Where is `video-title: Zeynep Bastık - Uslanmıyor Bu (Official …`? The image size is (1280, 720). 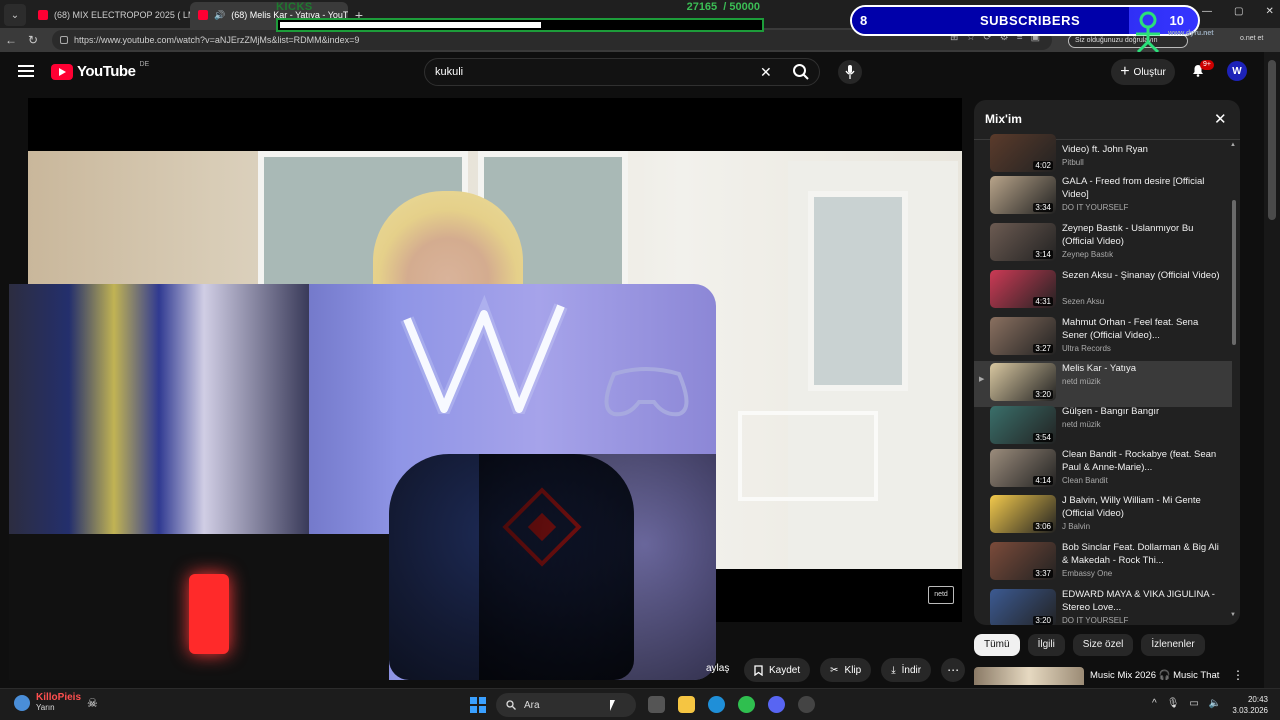
video-title: Zeynep Bastık - Uslanmıyor Bu (Official … is located at coordinates (1142, 235).